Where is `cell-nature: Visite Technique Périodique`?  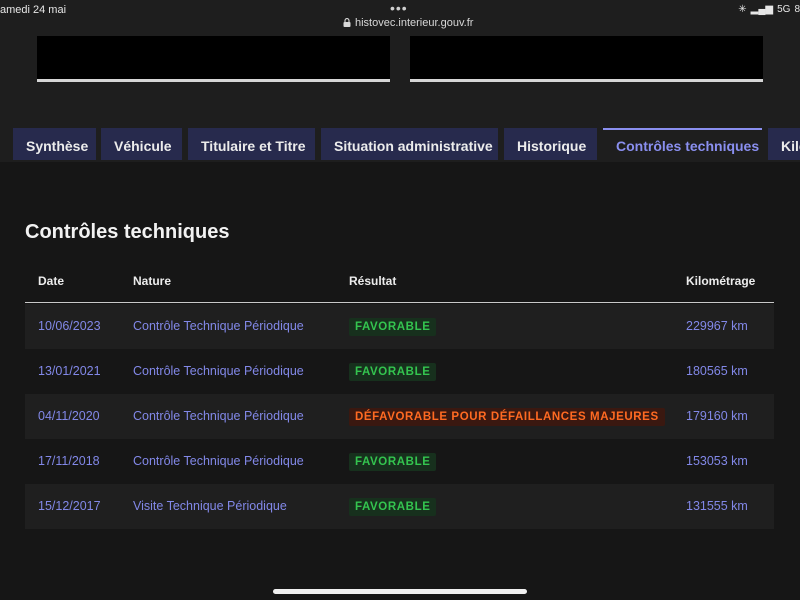
cell-nature: Visite Technique Périodique is located at coordinates (210, 506).